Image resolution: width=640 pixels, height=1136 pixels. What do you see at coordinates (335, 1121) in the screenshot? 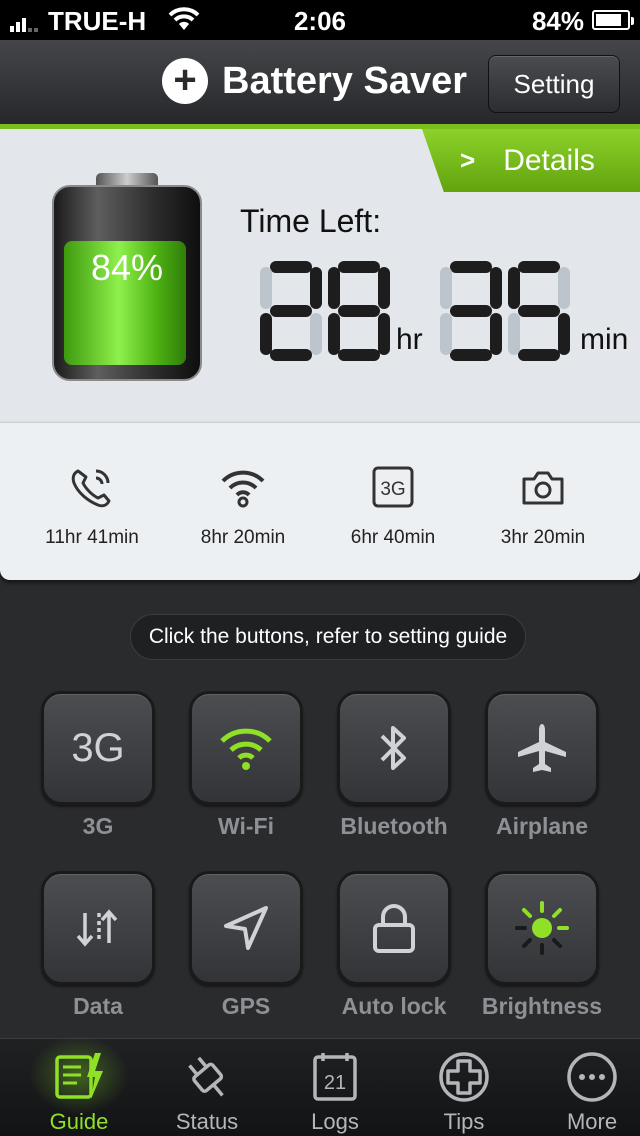
I see `tab-label: Logs` at bounding box center [335, 1121].